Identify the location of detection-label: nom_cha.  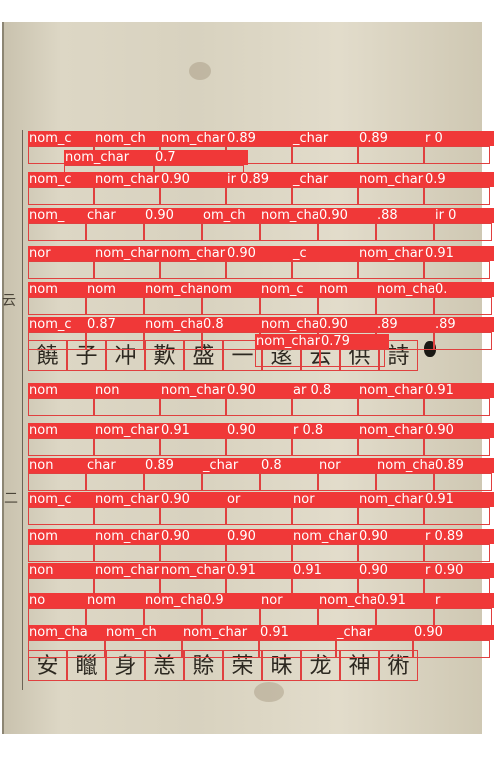
(68, 632).